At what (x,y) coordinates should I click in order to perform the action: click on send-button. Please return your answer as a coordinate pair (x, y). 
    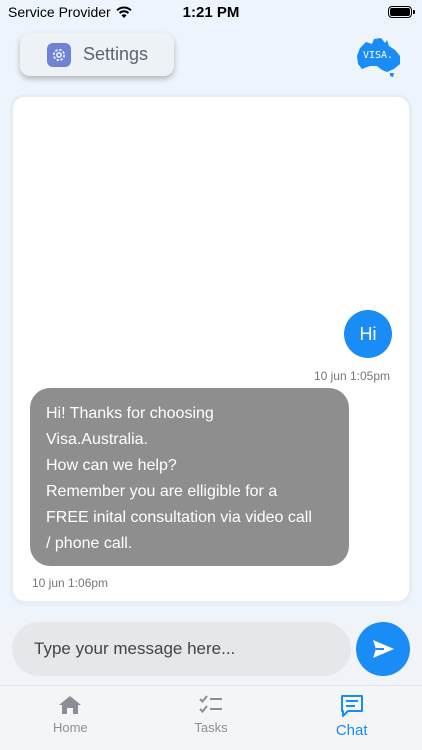
    Looking at the image, I should click on (383, 649).